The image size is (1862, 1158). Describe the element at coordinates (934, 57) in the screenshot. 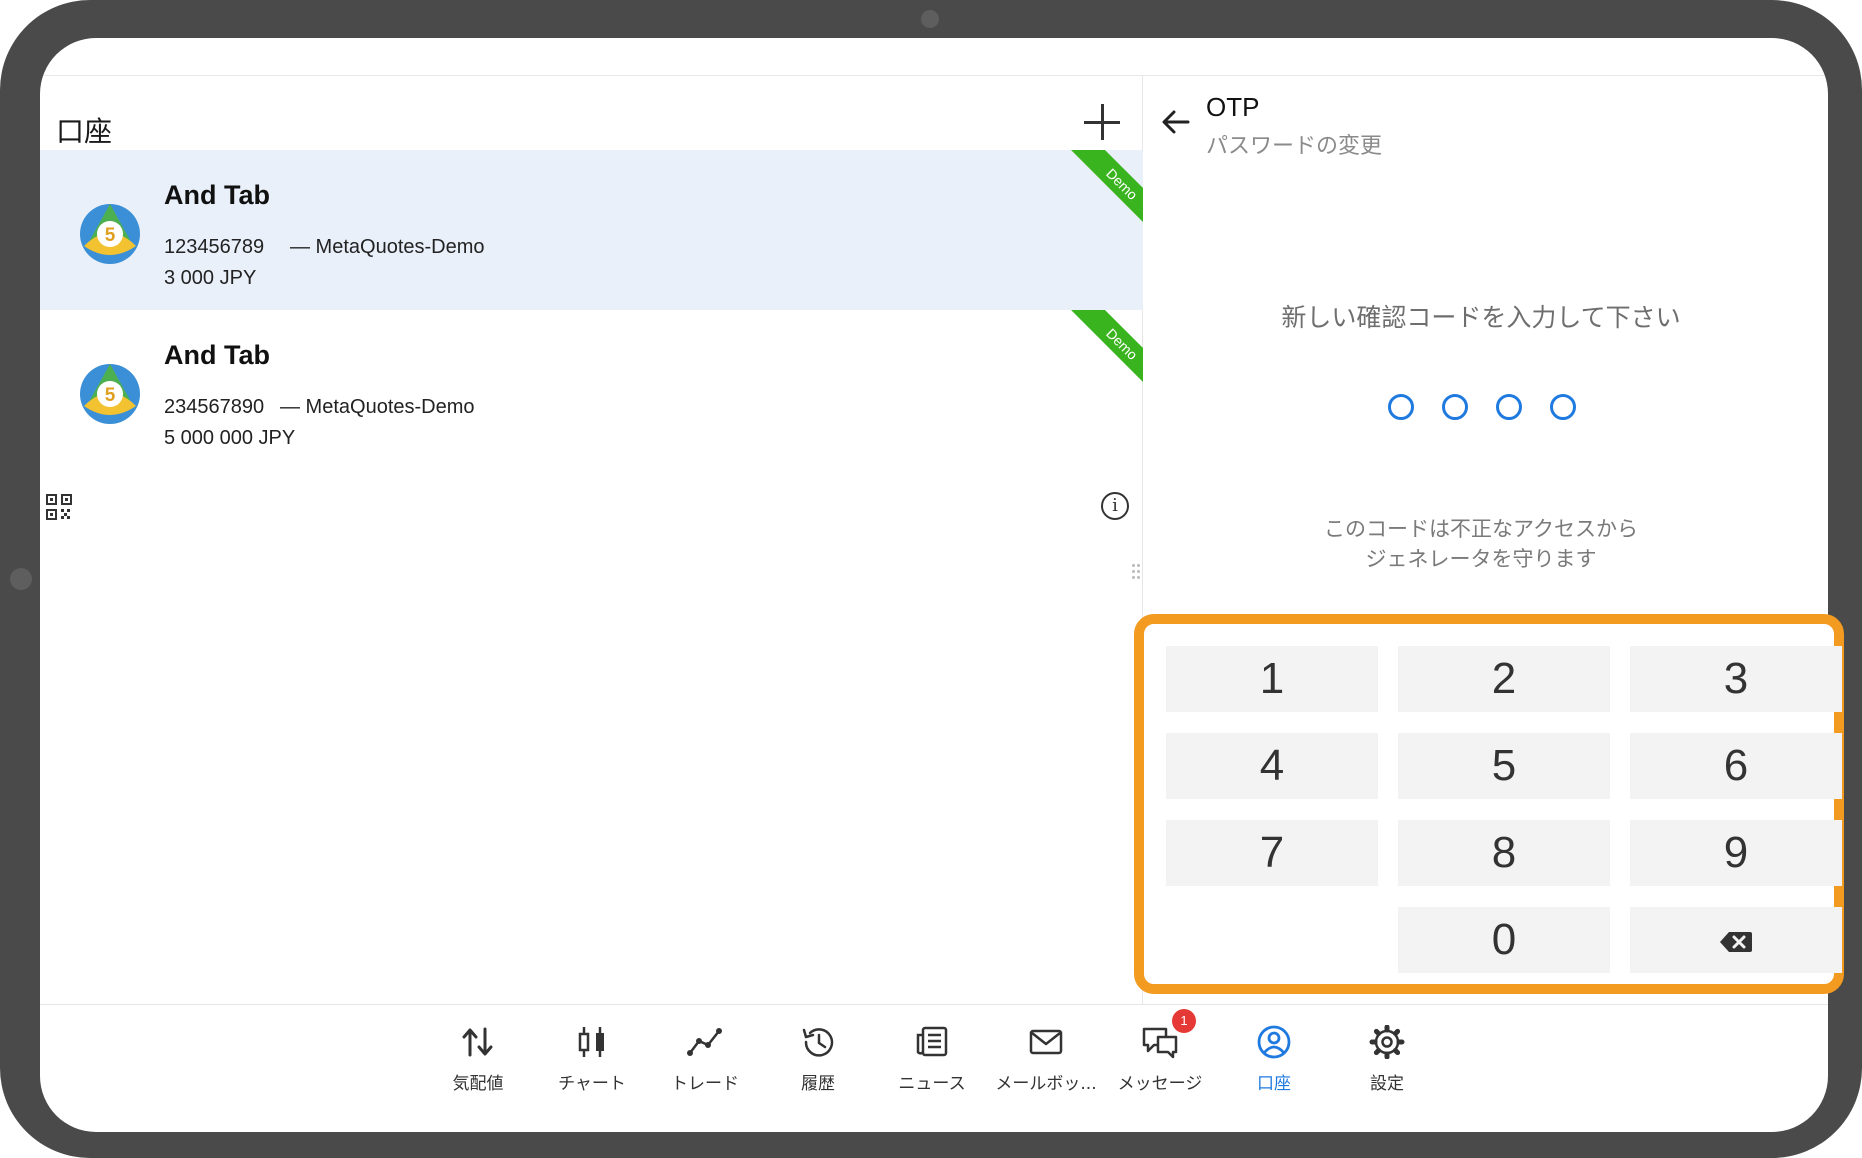

I see `status-bar` at that location.